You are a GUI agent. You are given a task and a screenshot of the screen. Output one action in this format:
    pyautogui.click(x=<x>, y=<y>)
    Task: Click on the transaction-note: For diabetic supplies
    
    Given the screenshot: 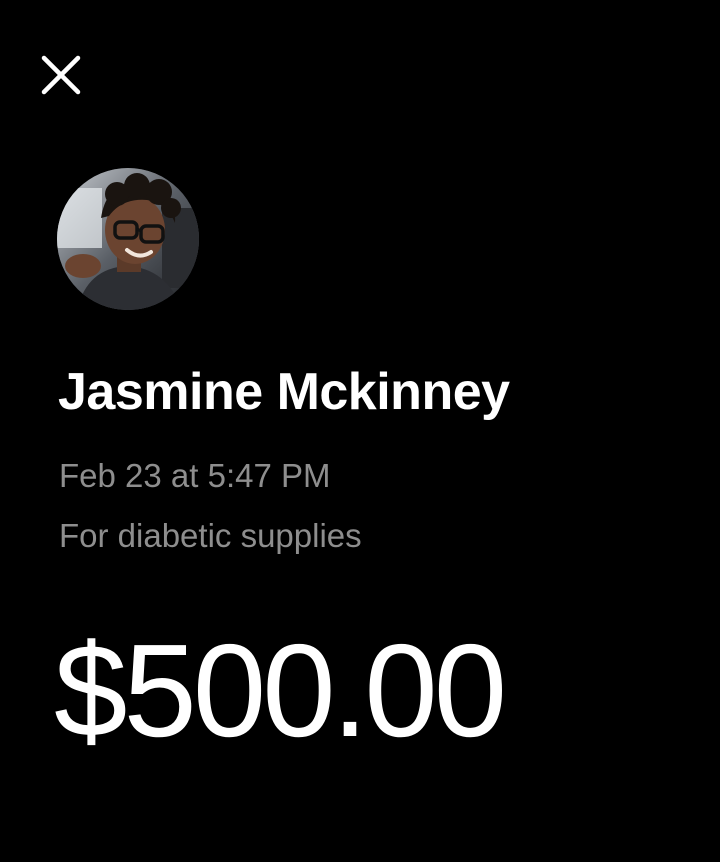 What is the action you would take?
    pyautogui.click(x=210, y=535)
    